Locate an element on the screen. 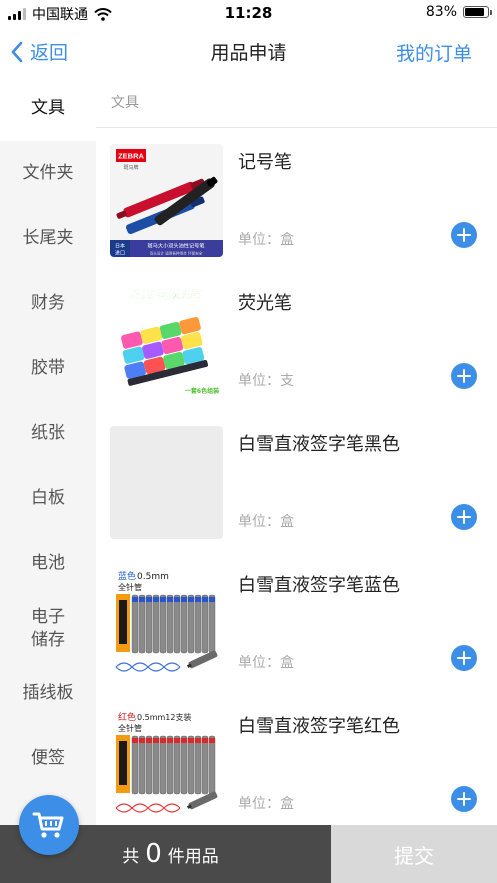 Image resolution: width=497 pixels, height=883 pixels. sidebar-item-label: 便签 is located at coordinates (48, 758).